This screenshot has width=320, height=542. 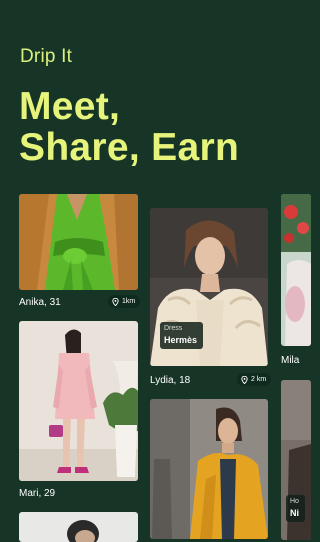 What do you see at coordinates (170, 380) in the screenshot?
I see `card-name-lydia: Lydia, 18` at bounding box center [170, 380].